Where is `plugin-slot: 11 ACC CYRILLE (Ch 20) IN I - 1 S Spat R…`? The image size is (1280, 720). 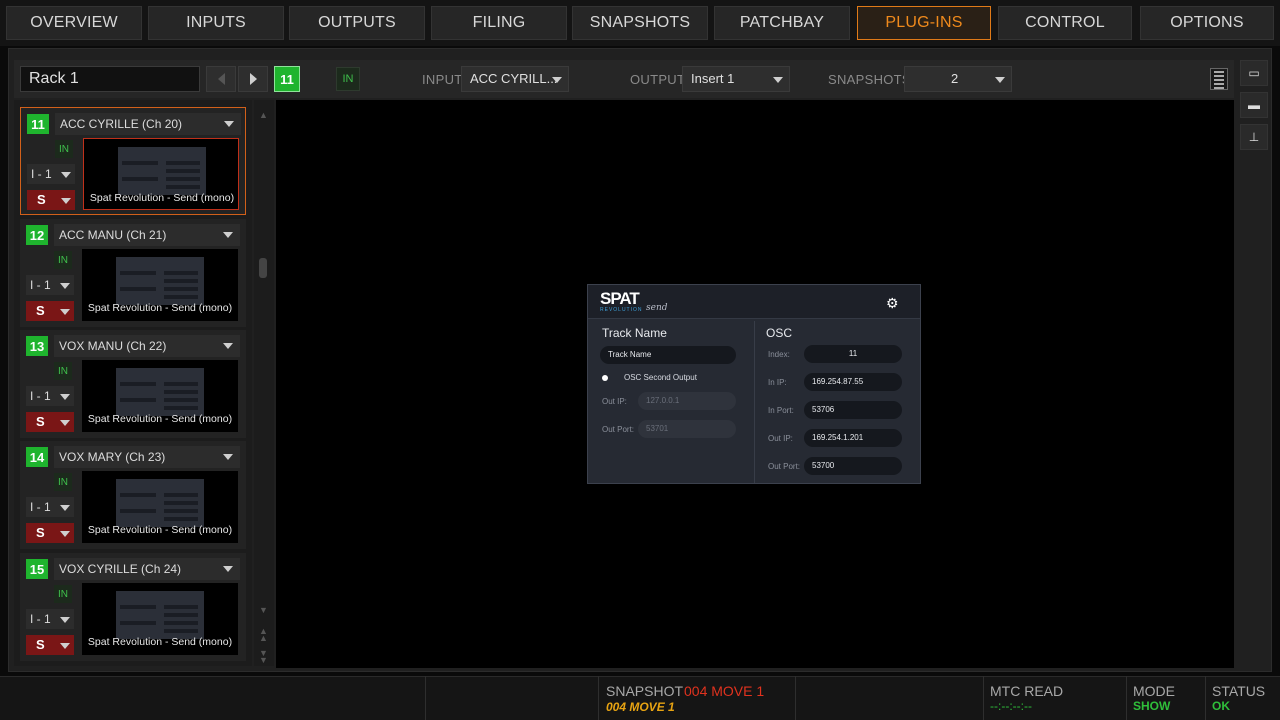
plugin-slot: 11 ACC CYRILLE (Ch 20) IN I - 1 S Spat R… is located at coordinates (133, 161).